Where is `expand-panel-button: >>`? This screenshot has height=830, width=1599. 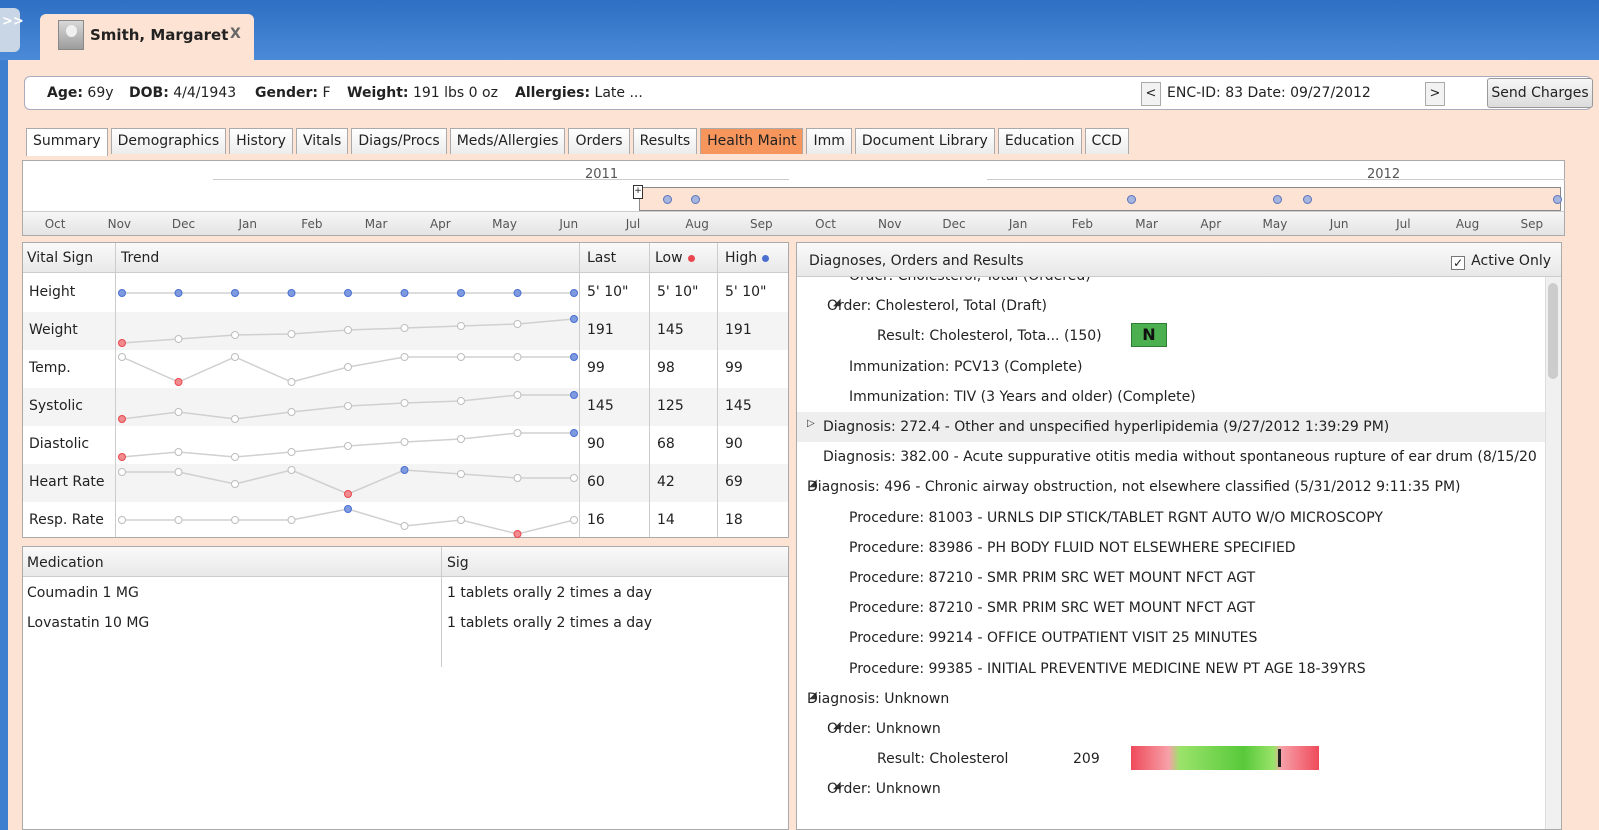
expand-panel-button: >> is located at coordinates (12, 30).